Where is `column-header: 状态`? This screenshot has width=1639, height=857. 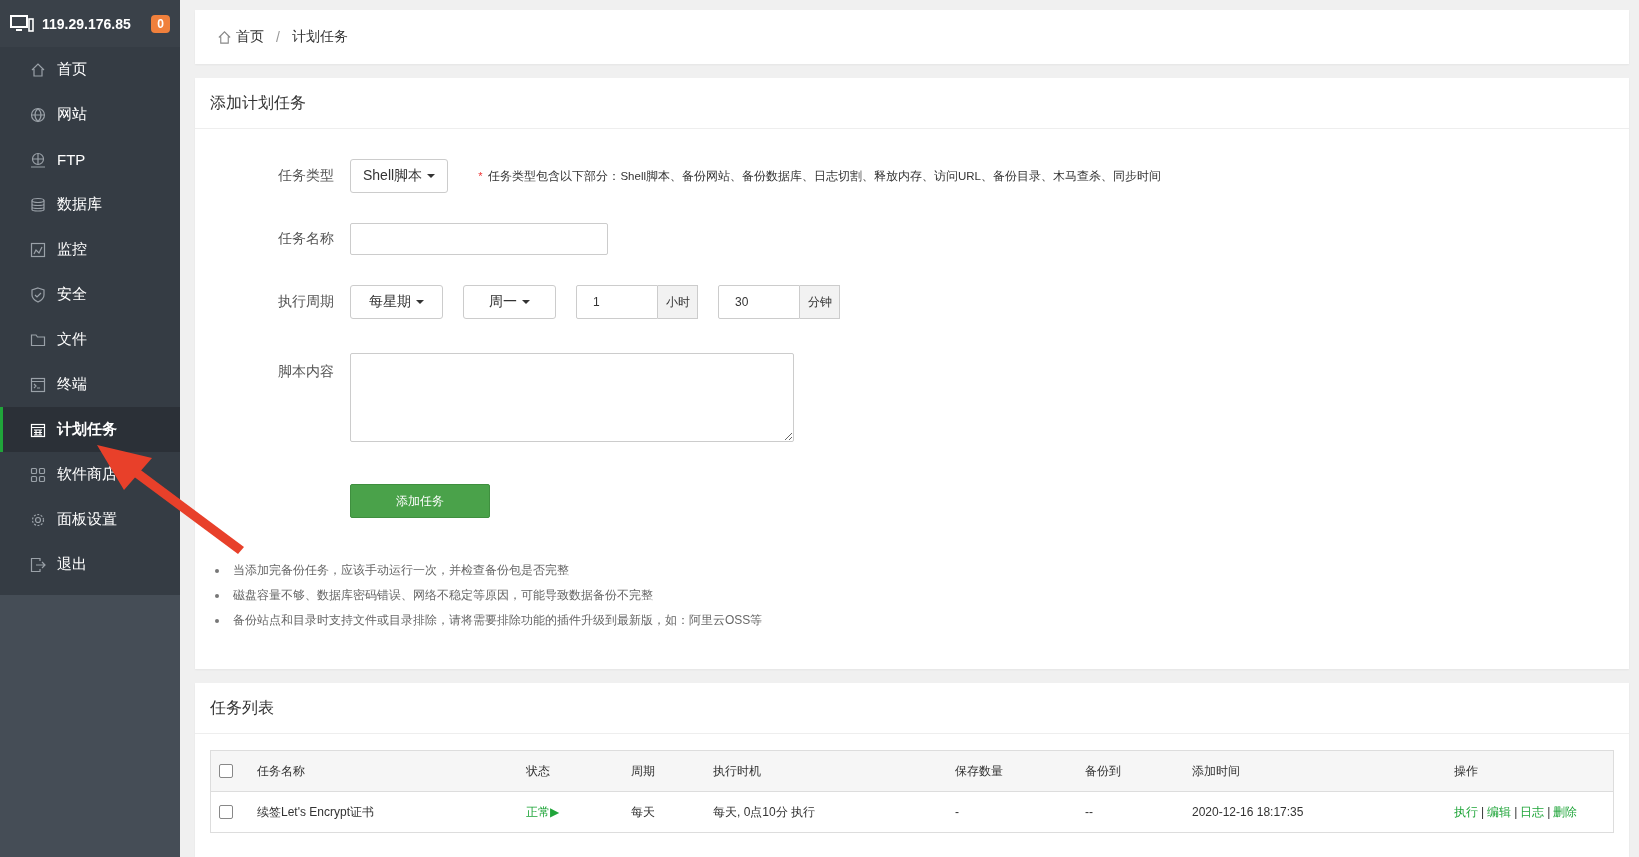
column-header: 状态 is located at coordinates (538, 770).